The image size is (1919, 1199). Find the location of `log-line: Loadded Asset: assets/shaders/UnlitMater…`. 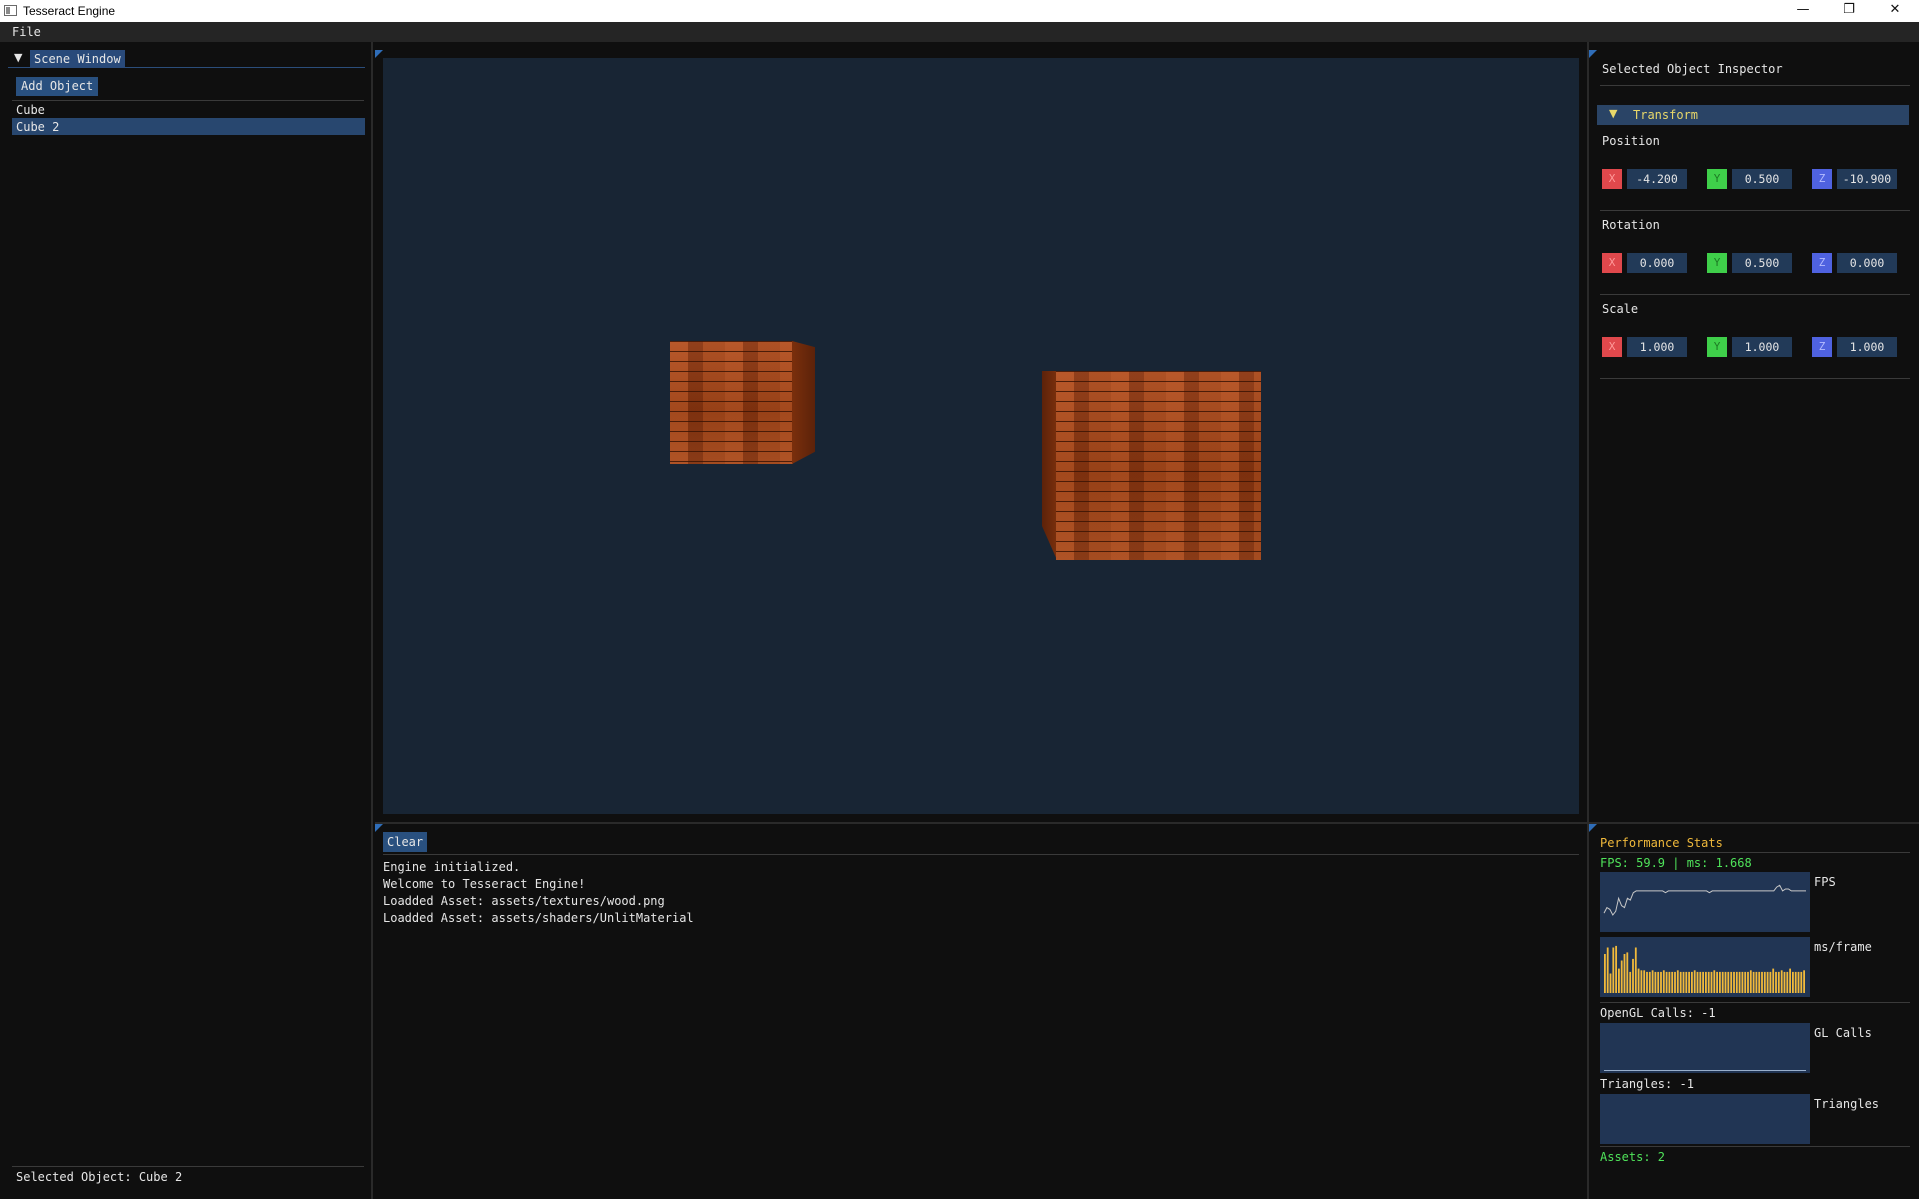

log-line: Loadded Asset: assets/shaders/UnlitMater… is located at coordinates (538, 918).